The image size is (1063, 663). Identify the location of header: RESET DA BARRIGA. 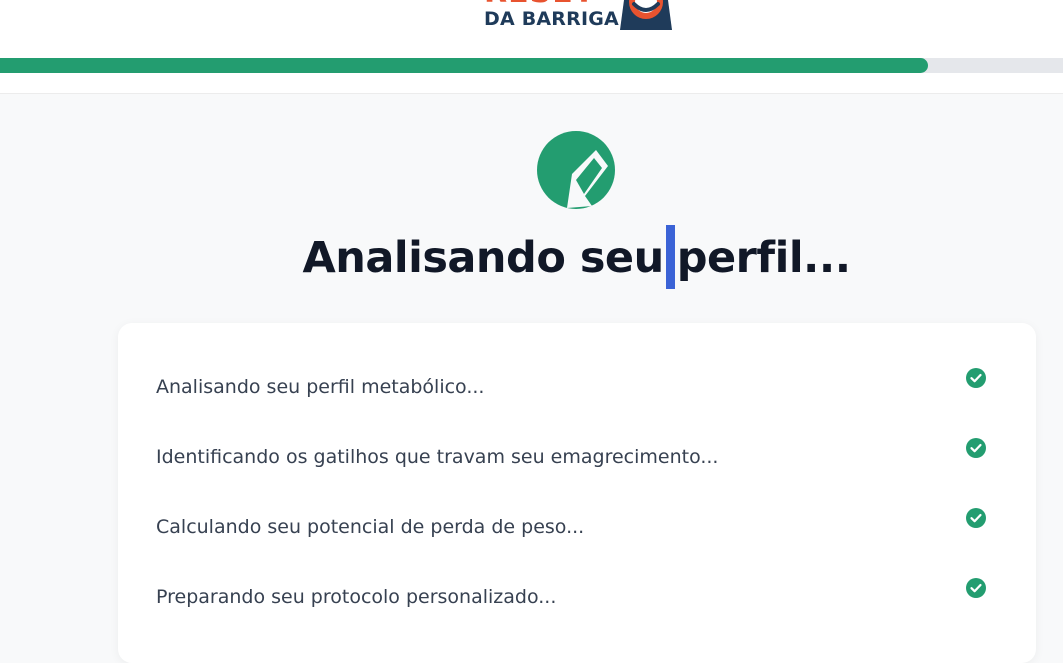
(531, 29).